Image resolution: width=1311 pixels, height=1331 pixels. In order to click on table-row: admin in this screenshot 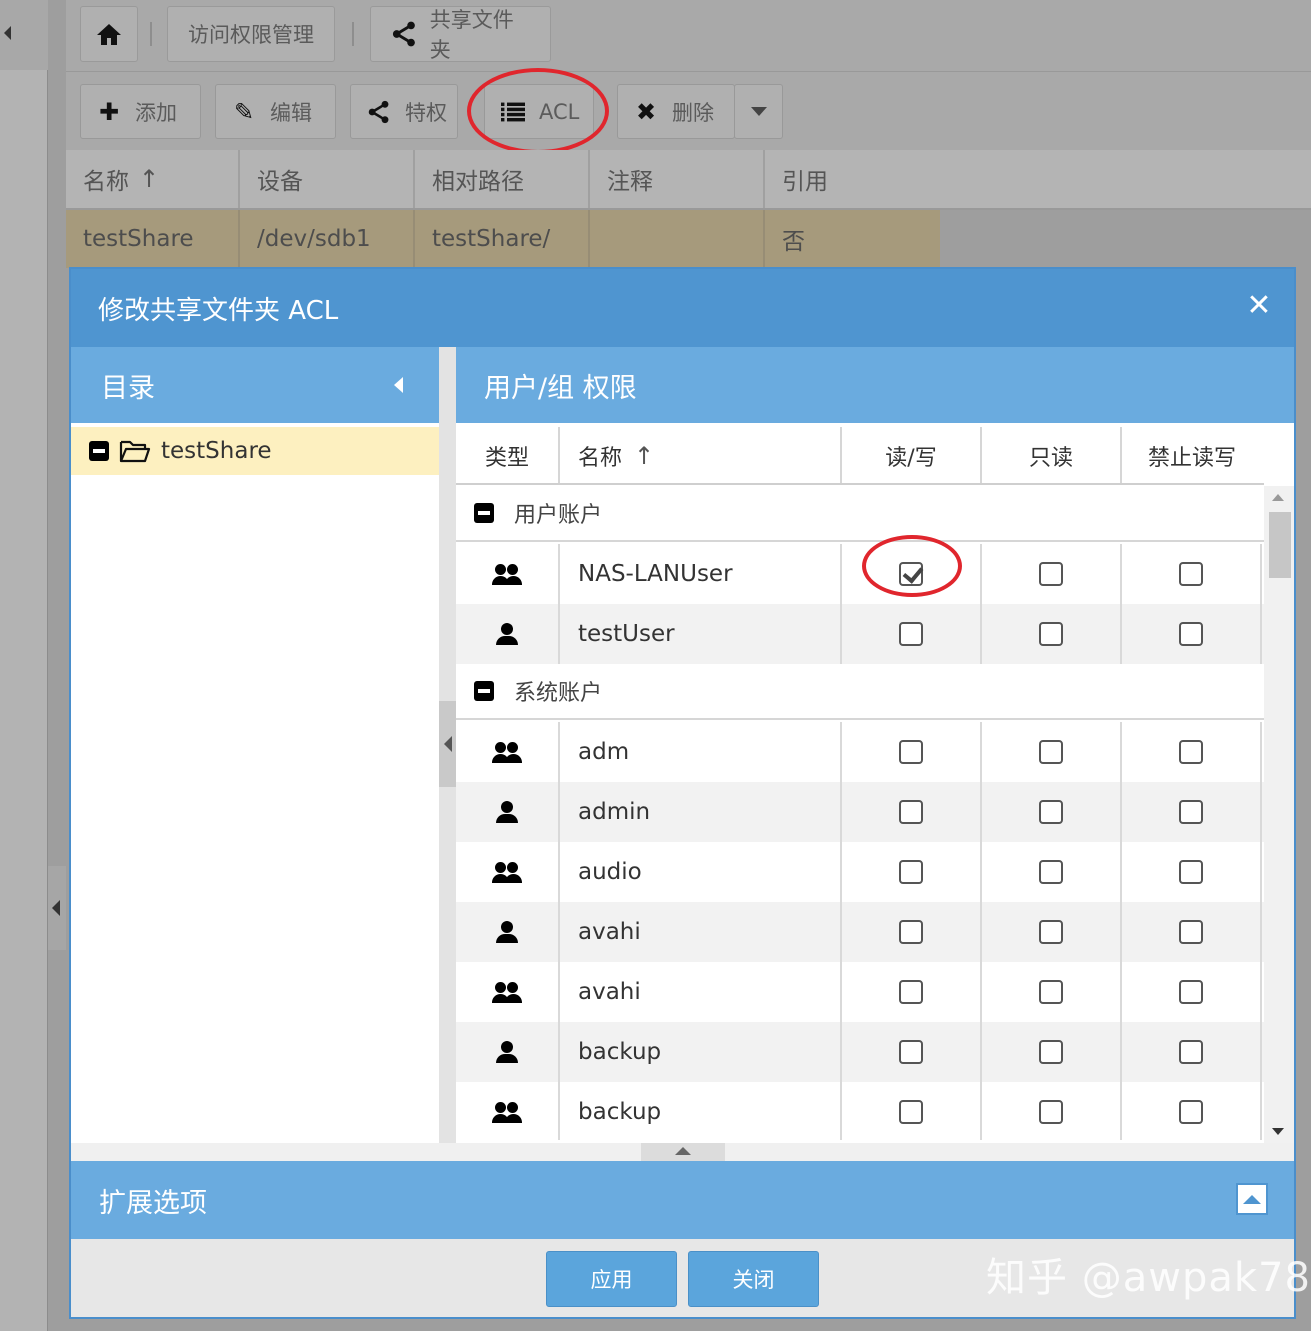, I will do `click(860, 812)`.